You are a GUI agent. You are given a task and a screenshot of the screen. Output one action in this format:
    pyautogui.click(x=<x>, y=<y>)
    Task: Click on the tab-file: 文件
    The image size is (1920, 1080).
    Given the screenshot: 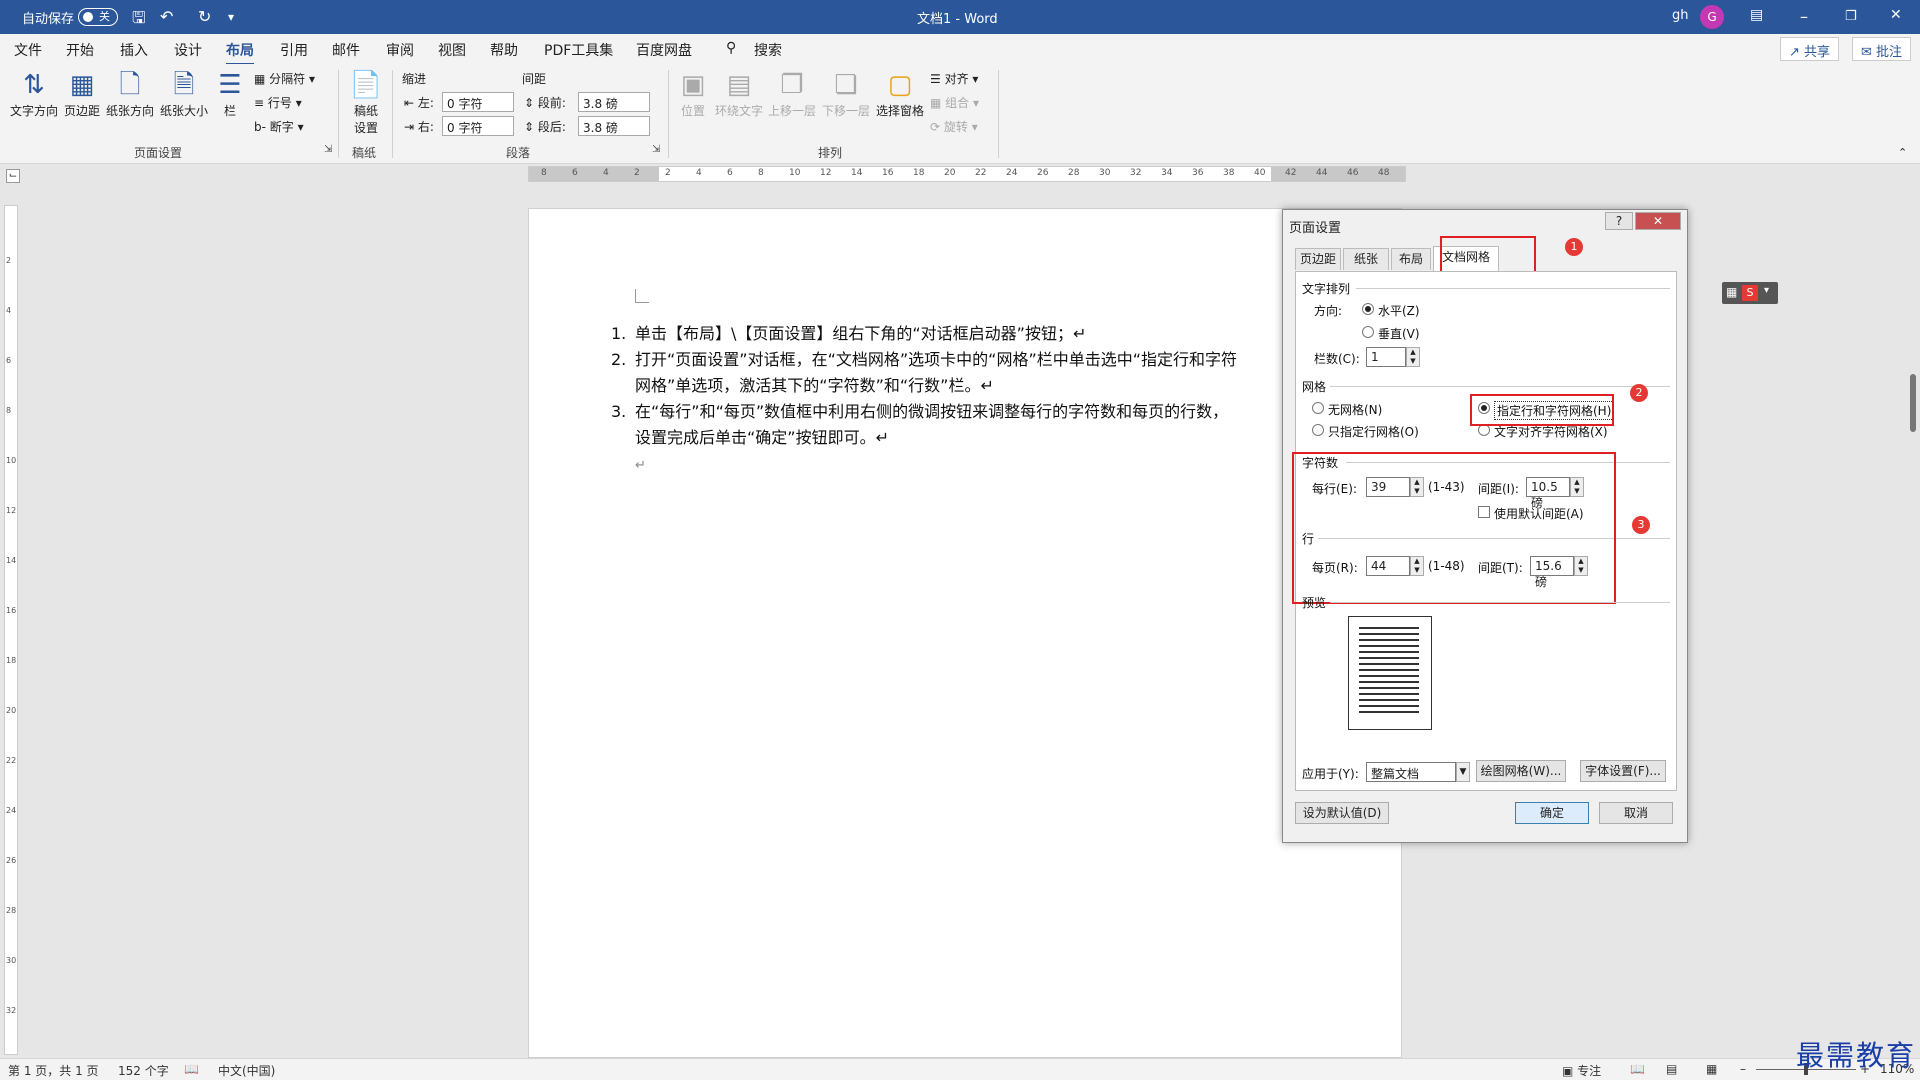 What is the action you would take?
    pyautogui.click(x=28, y=50)
    